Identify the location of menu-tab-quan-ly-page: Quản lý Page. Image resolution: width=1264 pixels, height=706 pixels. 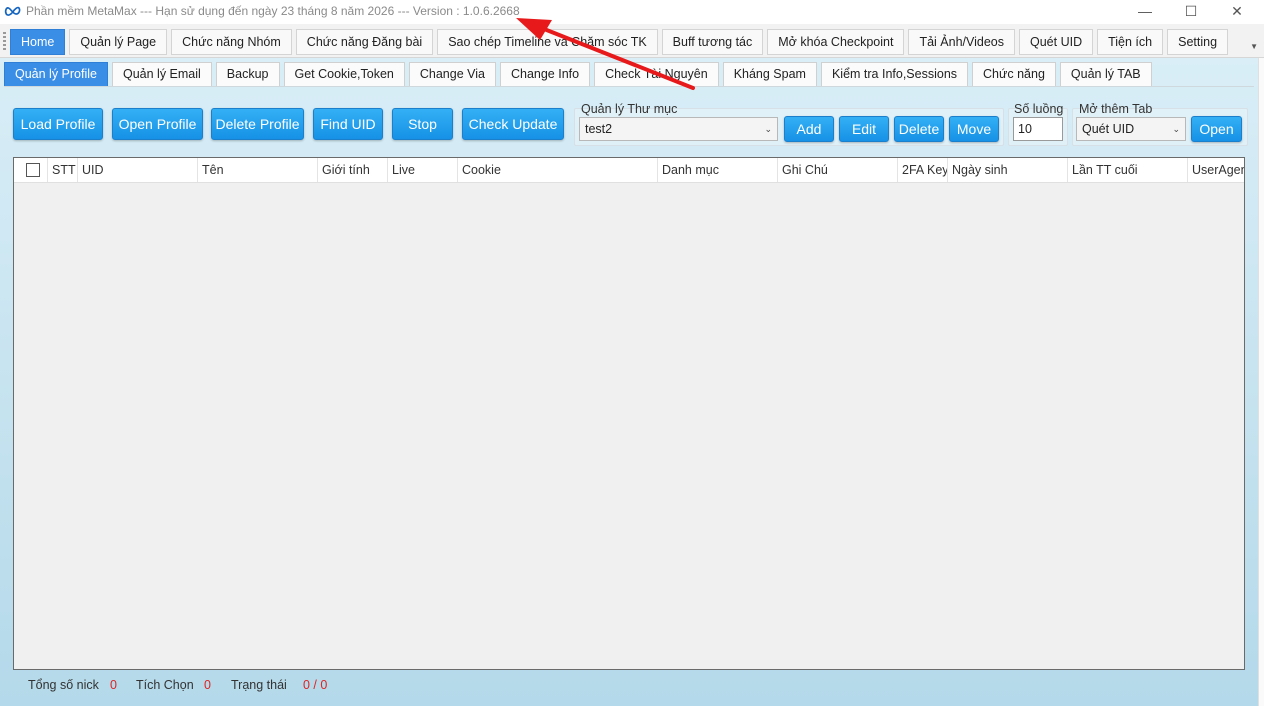
(118, 42).